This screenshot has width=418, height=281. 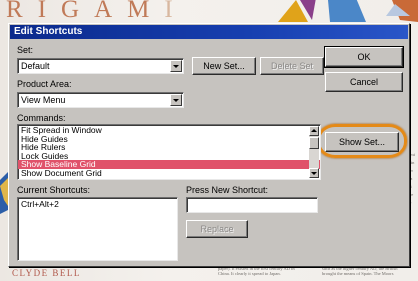 What do you see at coordinates (43, 100) in the screenshot?
I see `product-area-dropdown-value: View Menu` at bounding box center [43, 100].